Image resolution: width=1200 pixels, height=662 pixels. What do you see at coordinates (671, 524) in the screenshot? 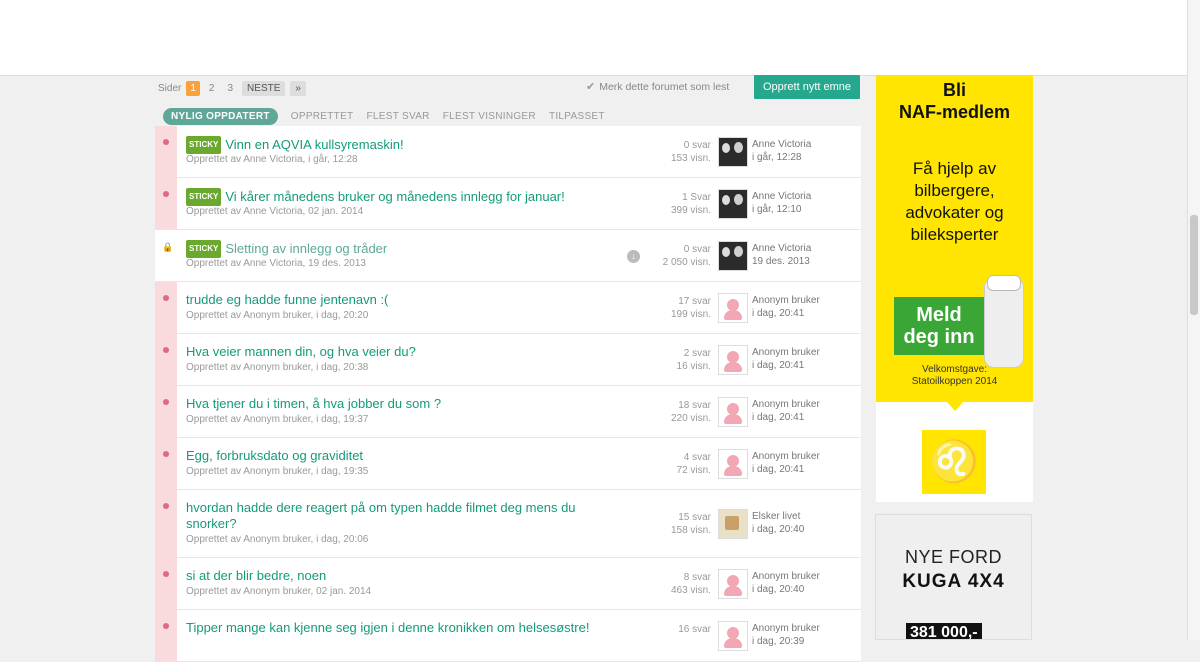
I see `topic-stats: 15 svar 158 visn.` at bounding box center [671, 524].